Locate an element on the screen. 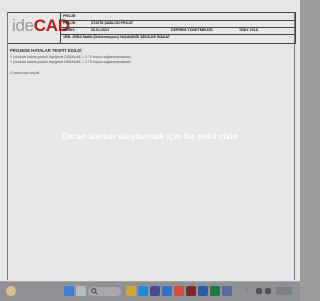  search-icon is located at coordinates (94, 291).